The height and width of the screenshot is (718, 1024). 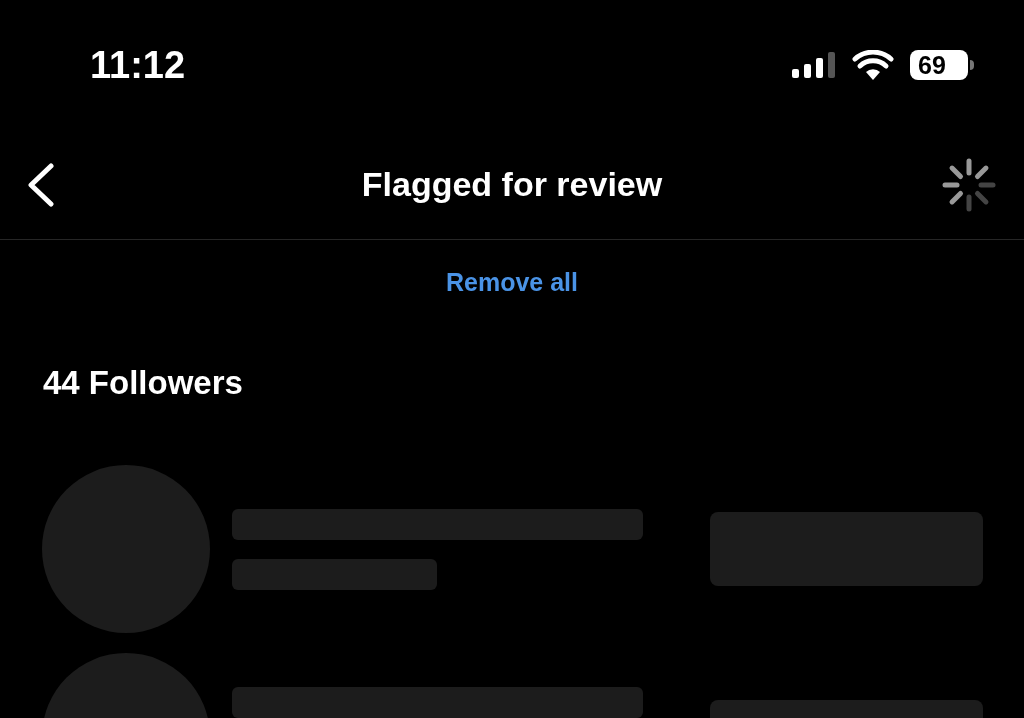 What do you see at coordinates (512, 283) in the screenshot?
I see `remove-all-link: Remove all` at bounding box center [512, 283].